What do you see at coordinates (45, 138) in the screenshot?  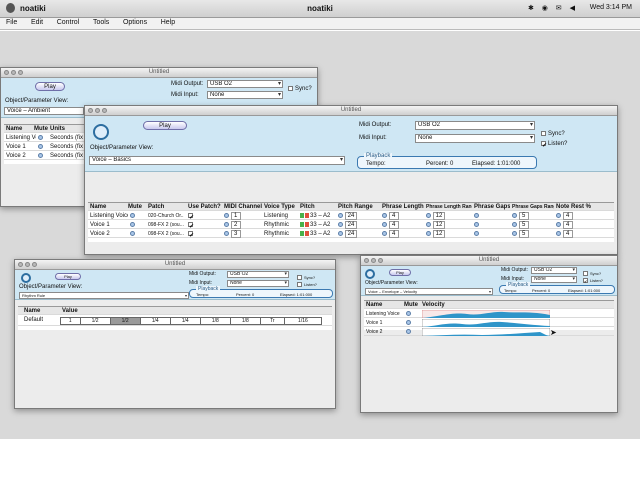 I see `table-row: Listening Voice Seconds (fix` at bounding box center [45, 138].